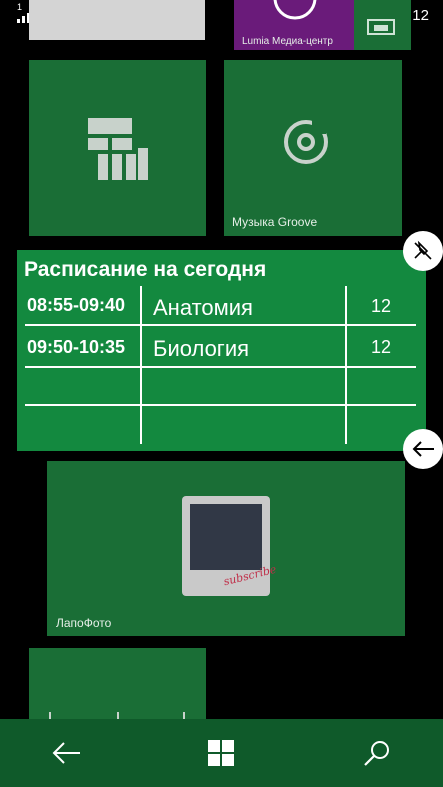 The image size is (443, 787). I want to click on schedule-title: Расписание на сегодня, so click(145, 269).